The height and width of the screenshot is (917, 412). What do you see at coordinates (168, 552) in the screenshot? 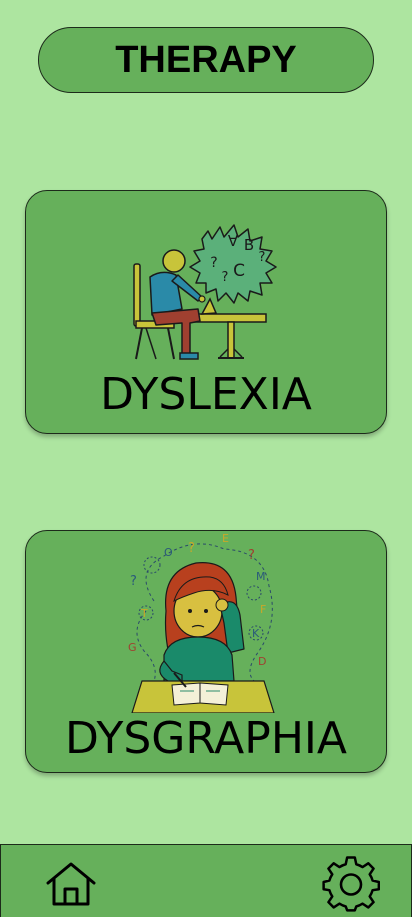
I see `letter-o: O` at bounding box center [168, 552].